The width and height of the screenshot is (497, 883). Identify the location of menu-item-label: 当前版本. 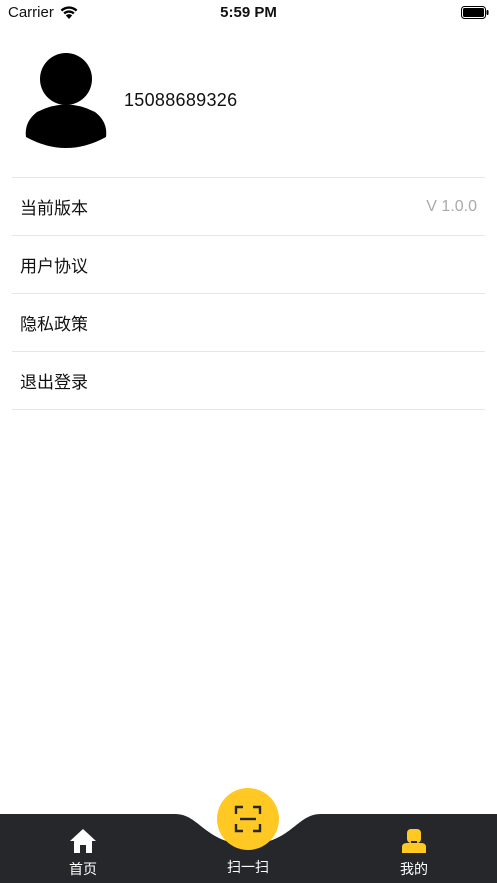
(54, 208).